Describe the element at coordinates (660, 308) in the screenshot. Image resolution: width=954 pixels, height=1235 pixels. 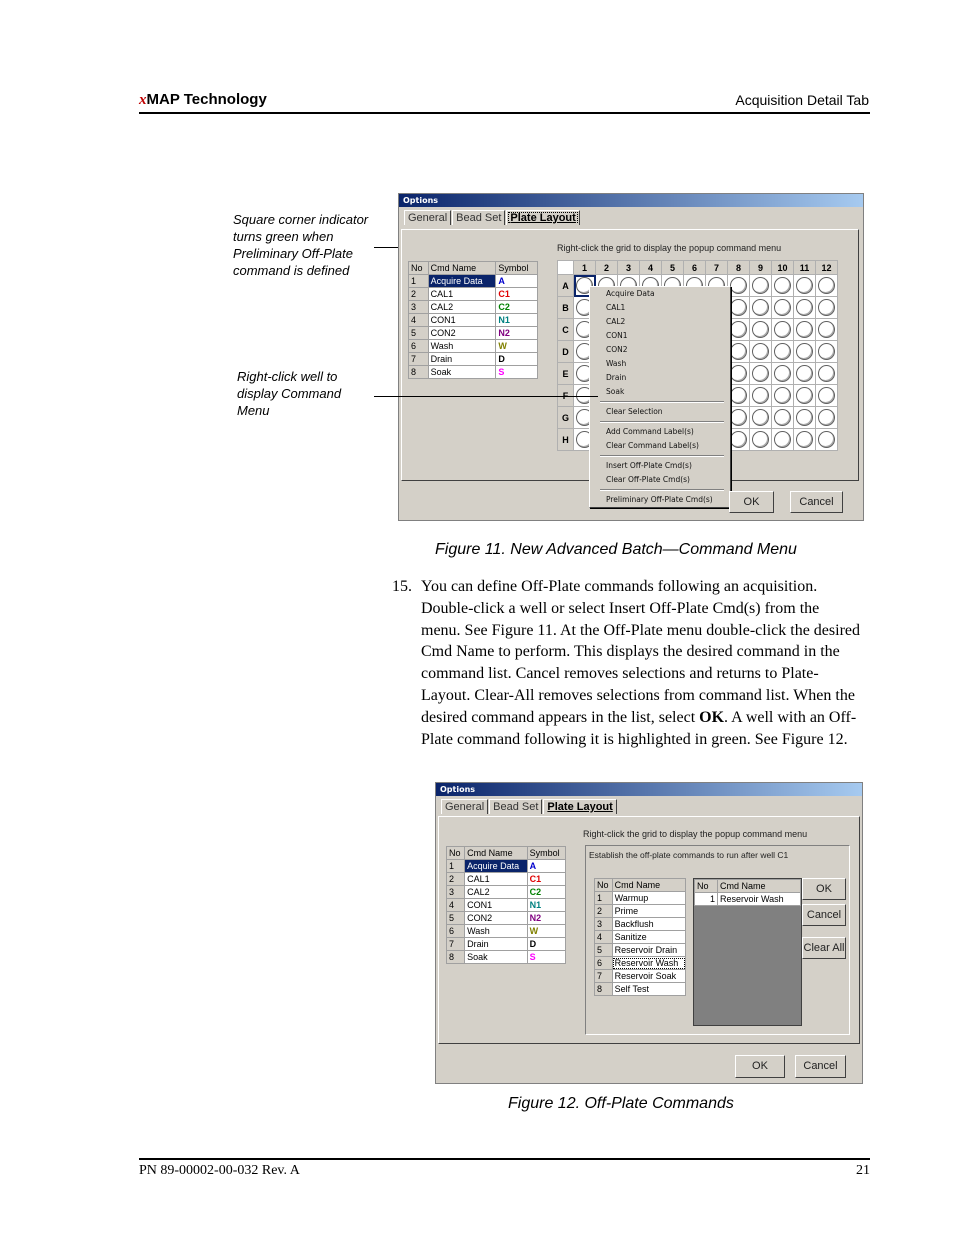
I see `context-menu-item: CAL1` at that location.